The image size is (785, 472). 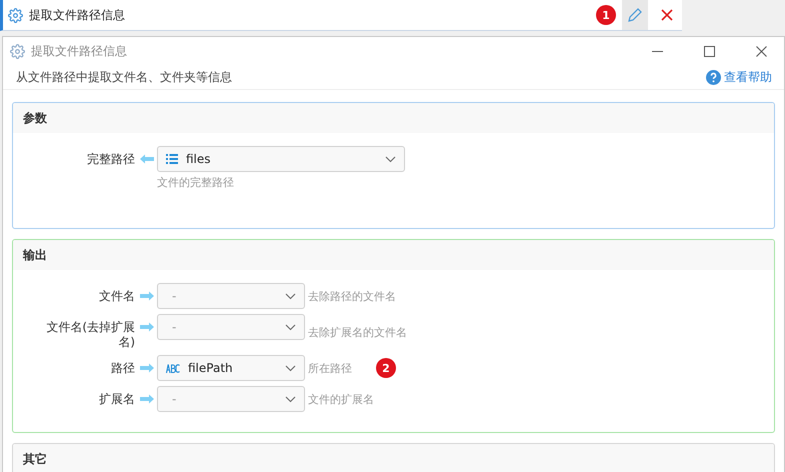 What do you see at coordinates (116, 399) in the screenshot?
I see `field-label: 扩展名` at bounding box center [116, 399].